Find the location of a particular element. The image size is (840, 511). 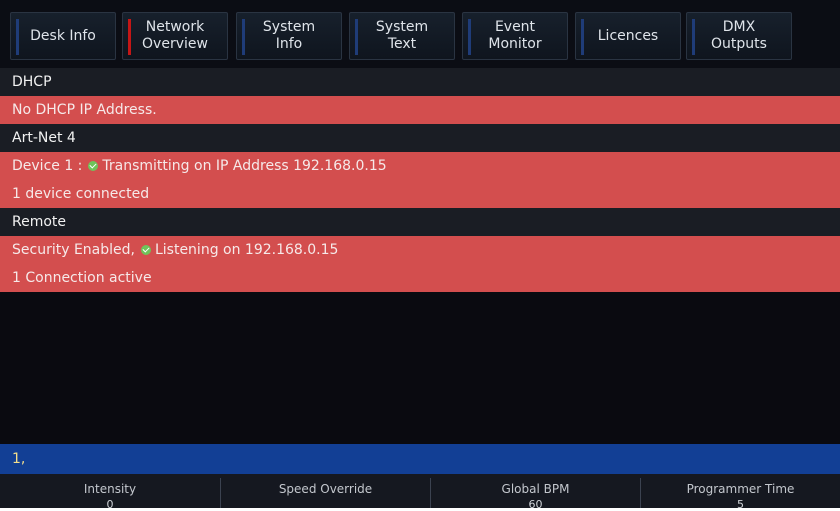

section-title: DHCP is located at coordinates (32, 82).